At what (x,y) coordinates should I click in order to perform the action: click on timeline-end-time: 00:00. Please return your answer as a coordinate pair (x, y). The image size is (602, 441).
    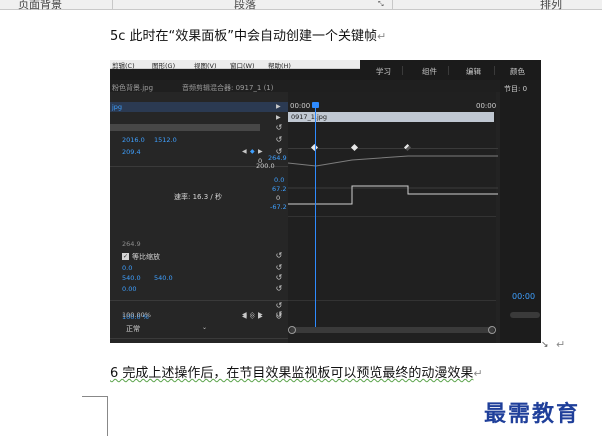
    Looking at the image, I should click on (486, 106).